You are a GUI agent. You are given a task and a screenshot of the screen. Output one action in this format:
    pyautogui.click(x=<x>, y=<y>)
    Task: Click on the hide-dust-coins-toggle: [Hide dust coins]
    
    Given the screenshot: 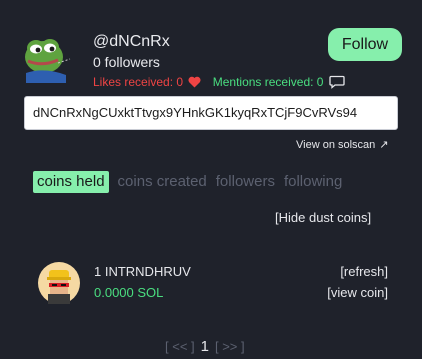 What is the action you would take?
    pyautogui.click(x=323, y=217)
    